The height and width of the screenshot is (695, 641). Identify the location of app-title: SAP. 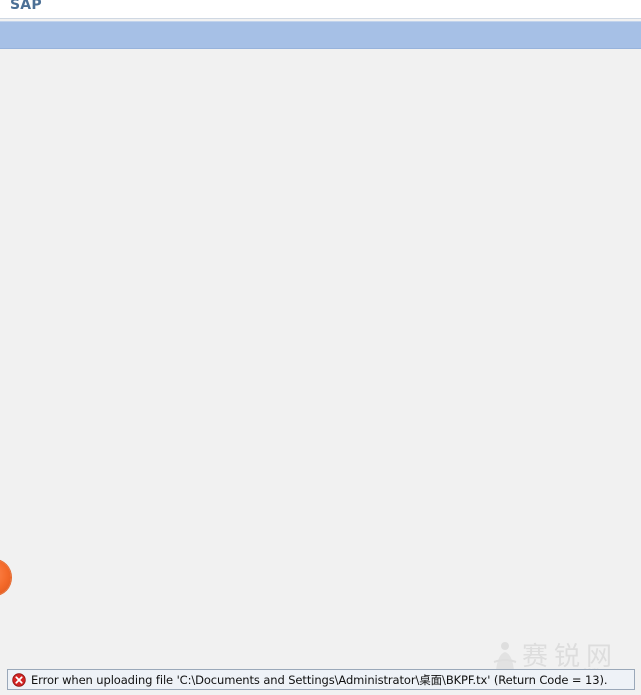
(26, 6).